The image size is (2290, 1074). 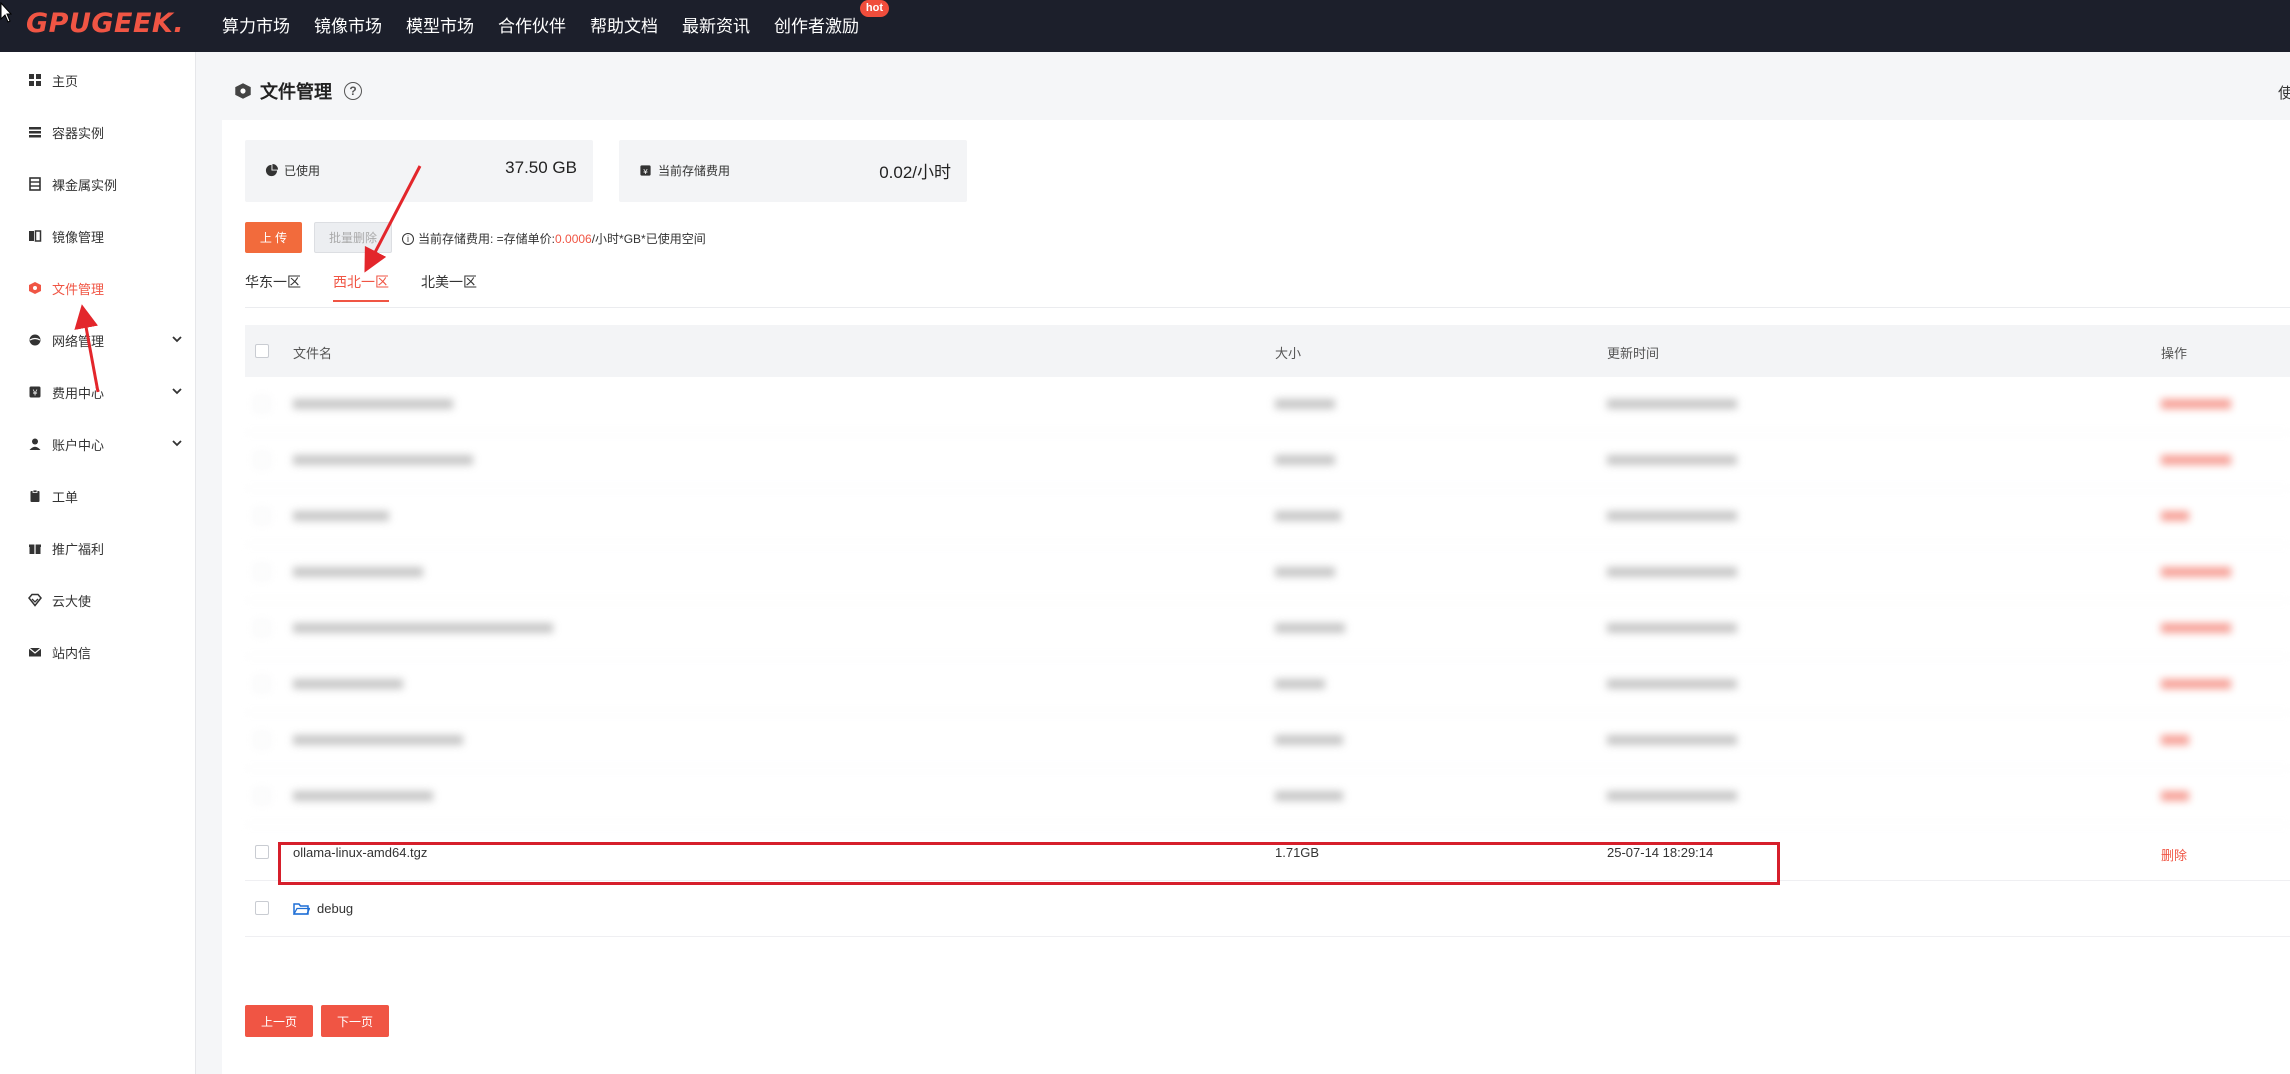 What do you see at coordinates (78, 133) in the screenshot?
I see `sidebar-label: 容器实例` at bounding box center [78, 133].